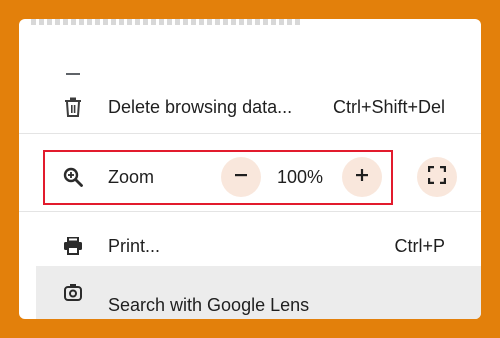 The height and width of the screenshot is (338, 500). I want to click on fullscreen-button, so click(437, 177).